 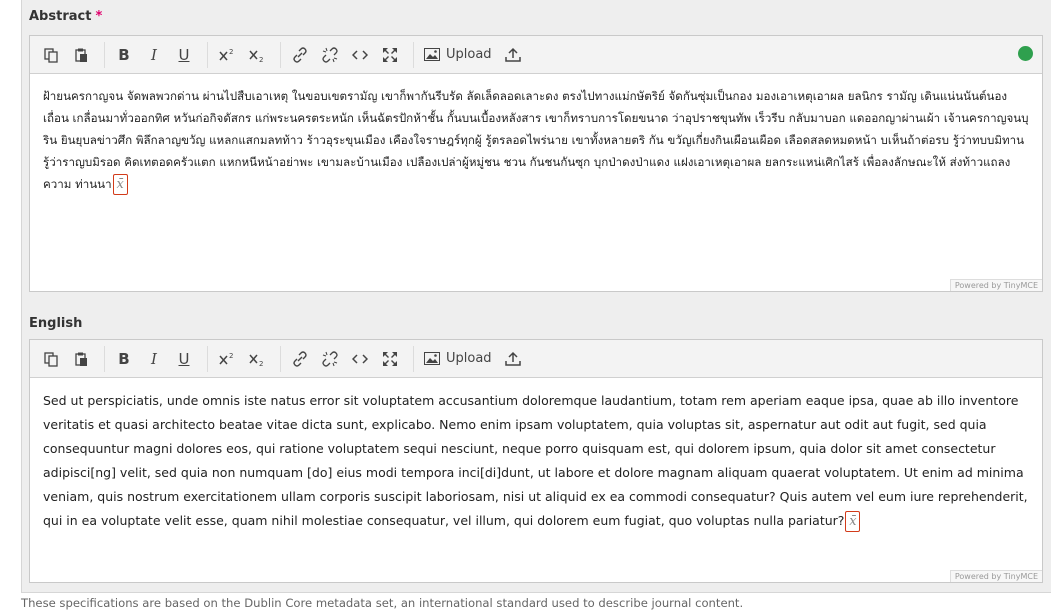 I want to click on english-label: English, so click(x=56, y=323).